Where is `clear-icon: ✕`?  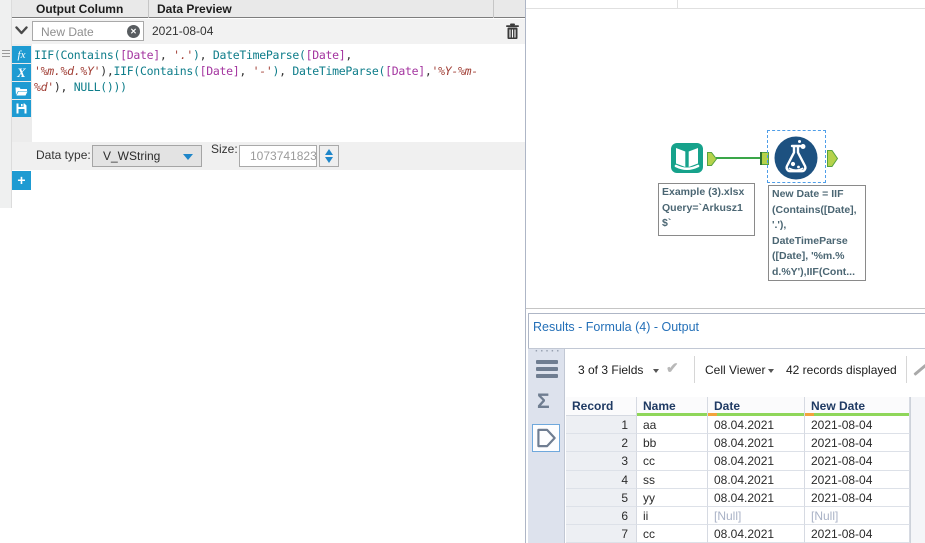
clear-icon: ✕ is located at coordinates (133, 31).